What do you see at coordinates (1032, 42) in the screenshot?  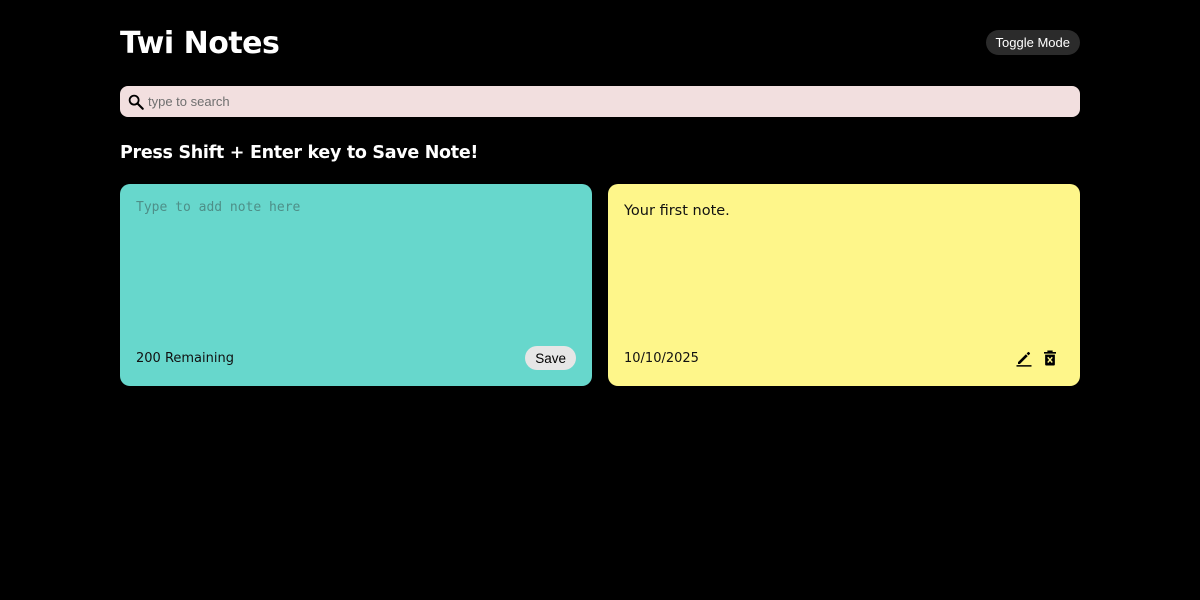 I see `toggle-mode-button: Toggle Mode` at bounding box center [1032, 42].